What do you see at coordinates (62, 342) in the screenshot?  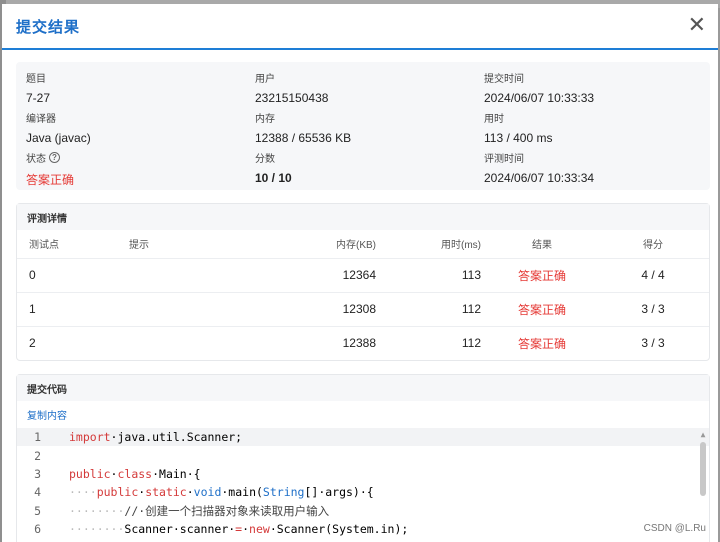 I see `row-point: 2` at bounding box center [62, 342].